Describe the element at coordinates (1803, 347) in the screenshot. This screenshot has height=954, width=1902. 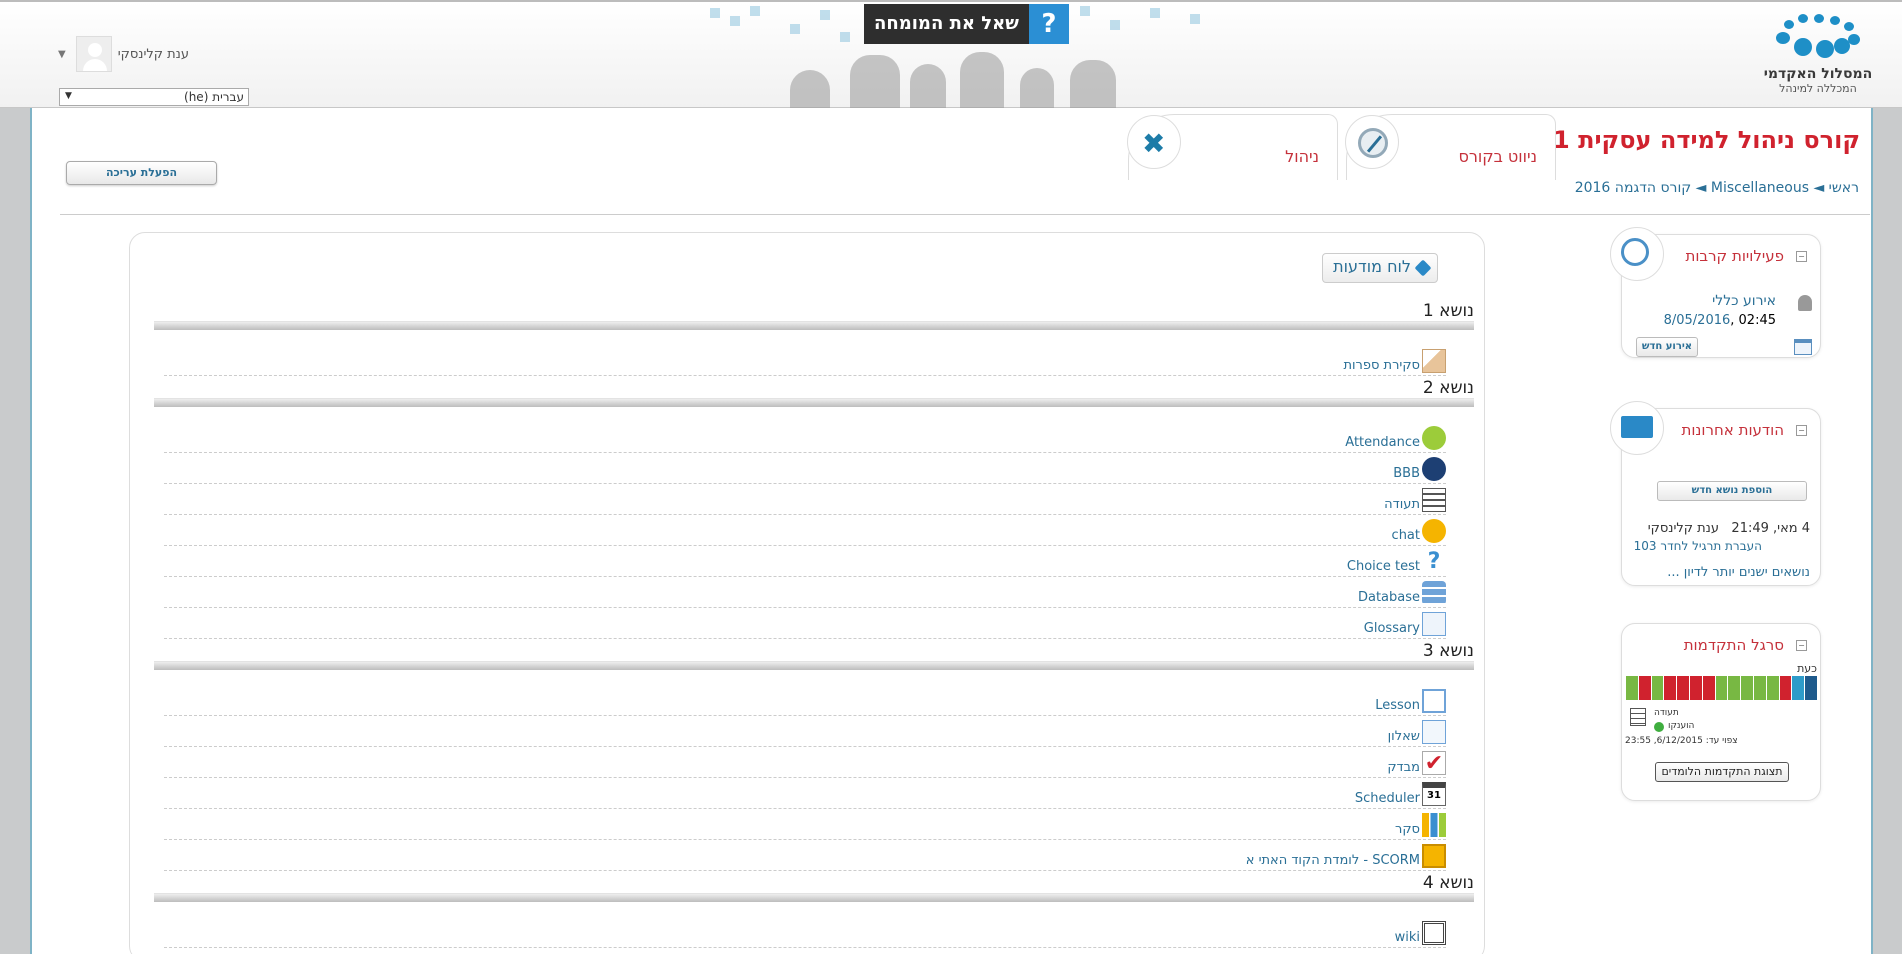
I see `calendar-icon` at that location.